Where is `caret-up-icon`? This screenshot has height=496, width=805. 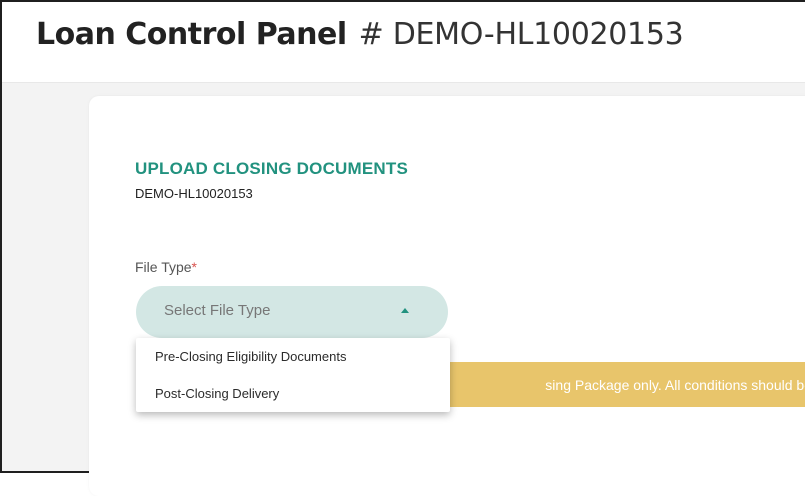 caret-up-icon is located at coordinates (405, 310).